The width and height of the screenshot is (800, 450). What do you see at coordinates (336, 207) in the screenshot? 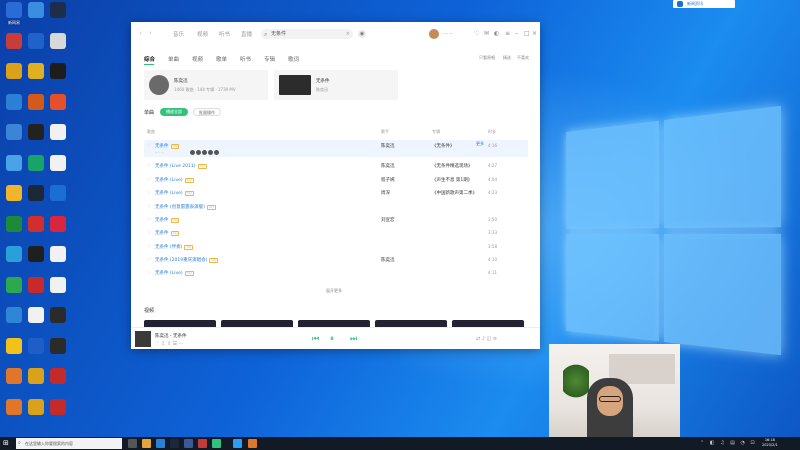
I see `table-row: ♡ 无条件 (创意雷霆表演版) SQ` at bounding box center [336, 207].